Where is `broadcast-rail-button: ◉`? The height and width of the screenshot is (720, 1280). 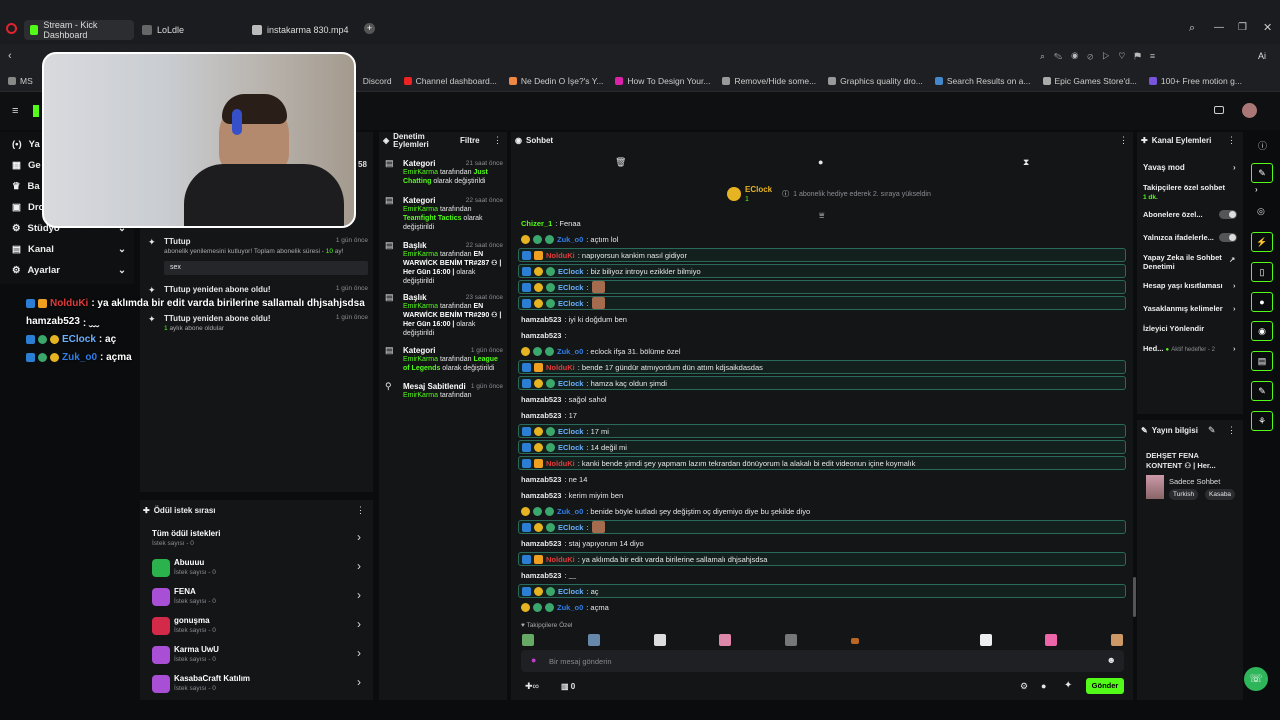
broadcast-rail-button: ◉ is located at coordinates (1262, 331).